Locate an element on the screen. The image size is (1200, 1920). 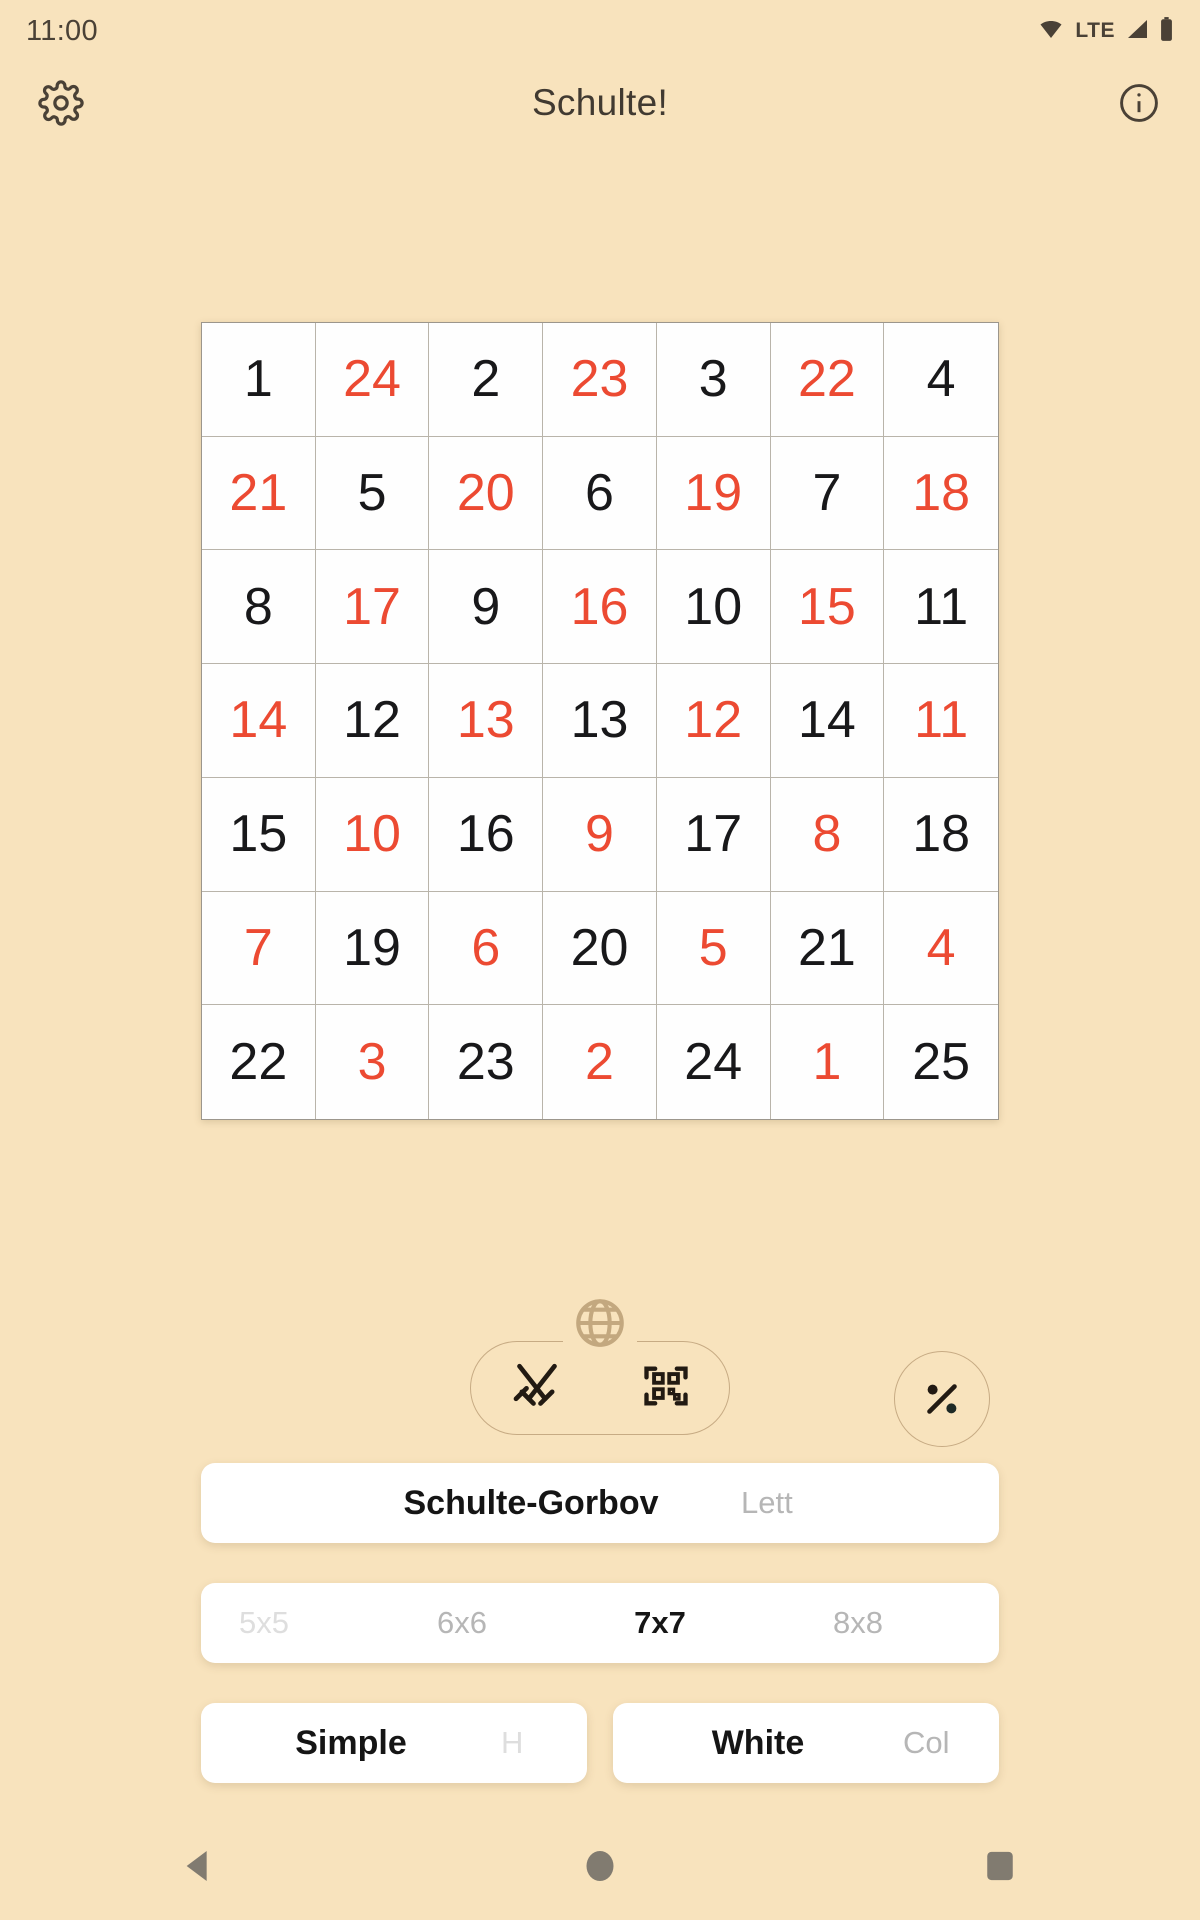
theme-selector-track: White Col is located at coordinates (806, 1743).